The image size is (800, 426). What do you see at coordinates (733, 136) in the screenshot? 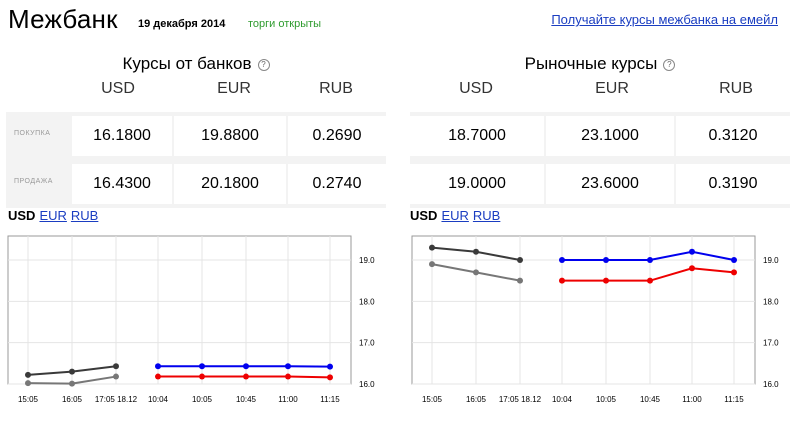
I see `table-cell: 0.3120` at bounding box center [733, 136].